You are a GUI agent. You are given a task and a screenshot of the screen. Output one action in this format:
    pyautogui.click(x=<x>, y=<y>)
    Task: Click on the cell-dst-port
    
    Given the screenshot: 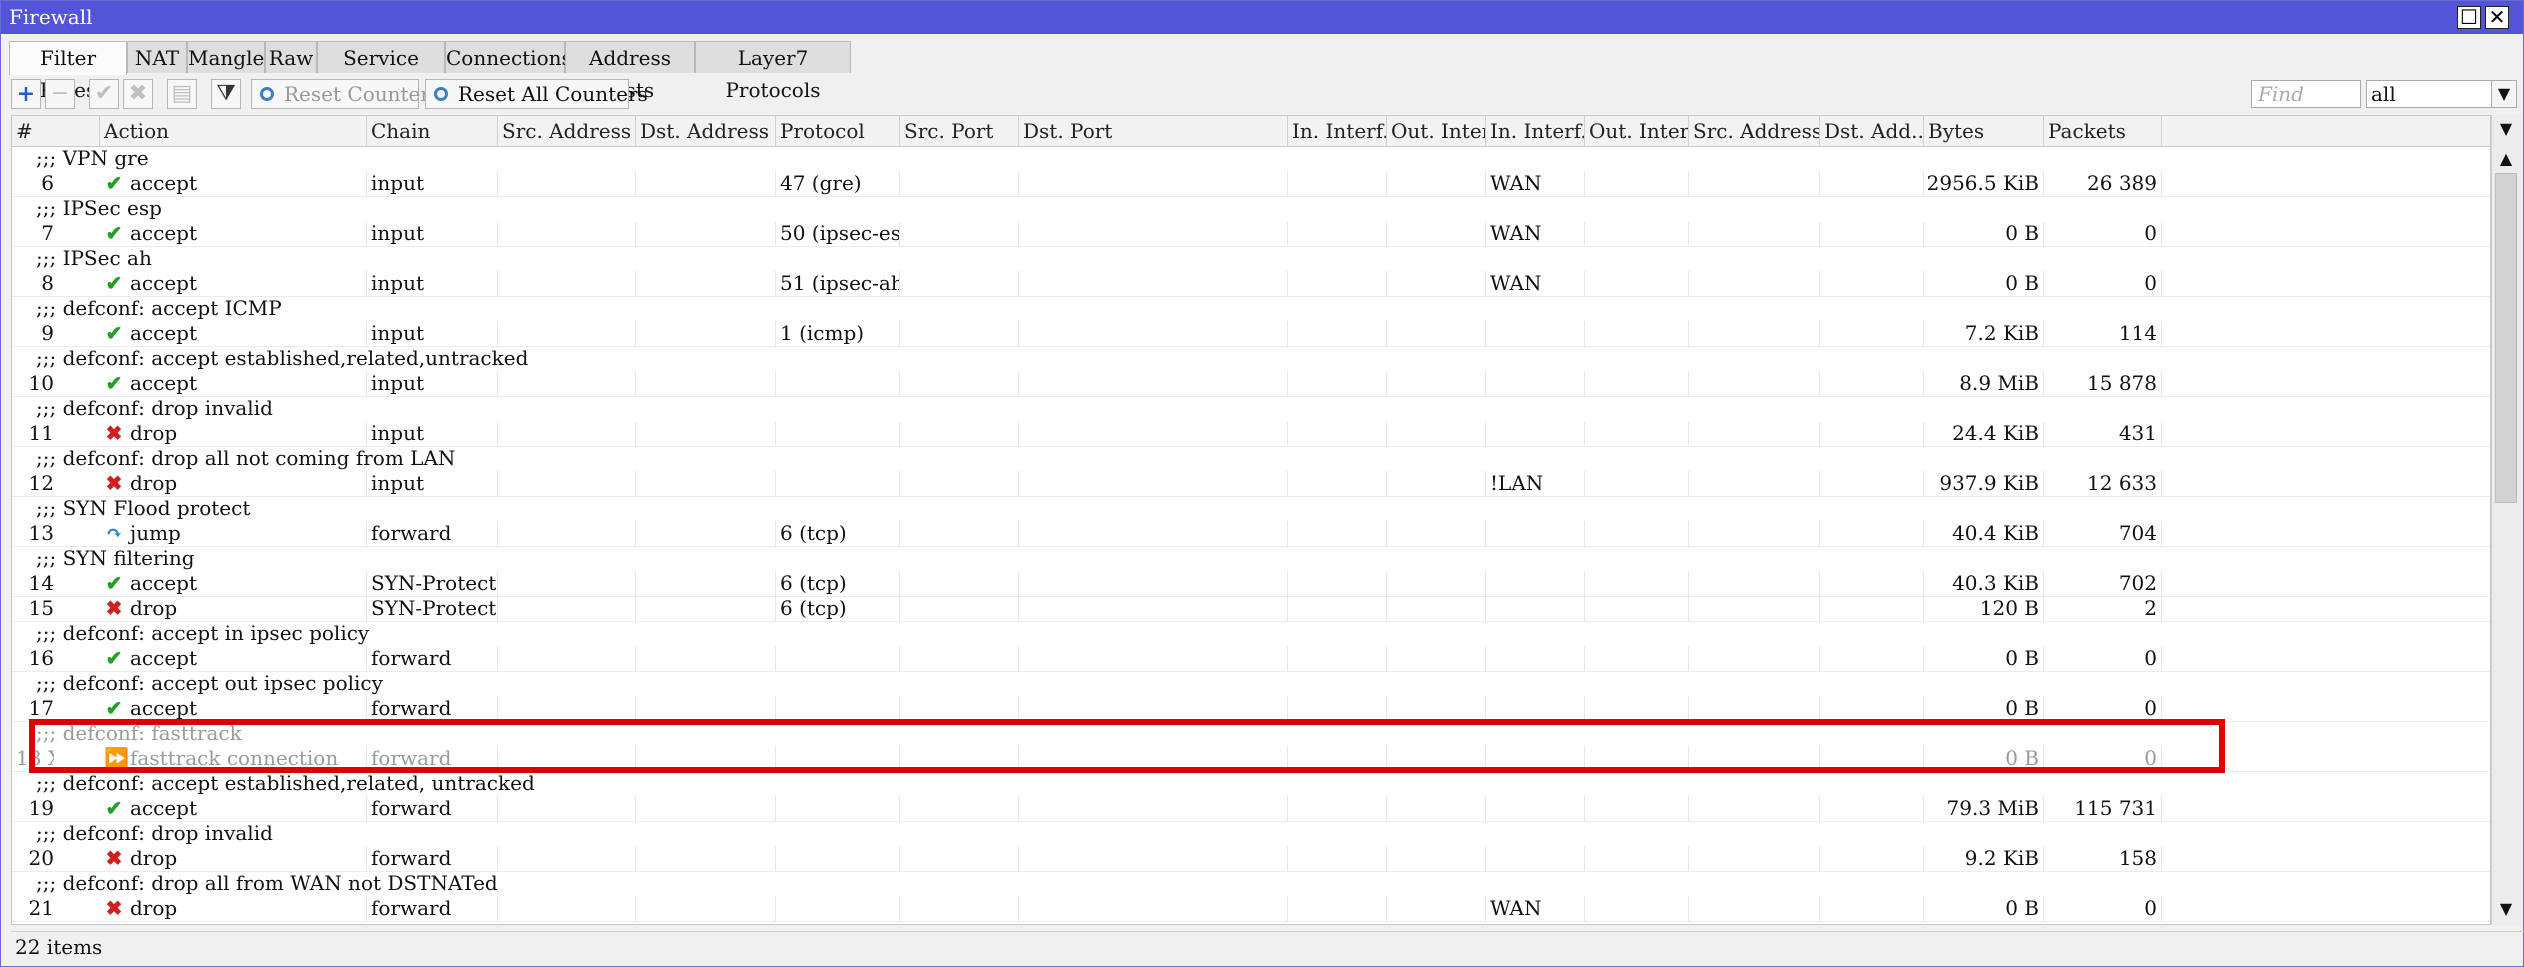 What is the action you would take?
    pyautogui.click(x=1153, y=658)
    